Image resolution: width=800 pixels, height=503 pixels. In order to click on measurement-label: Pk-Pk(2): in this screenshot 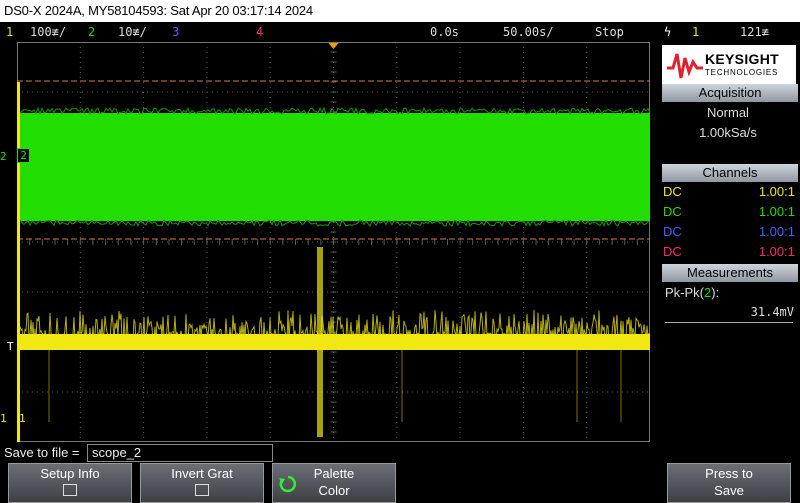, I will do `click(692, 292)`.